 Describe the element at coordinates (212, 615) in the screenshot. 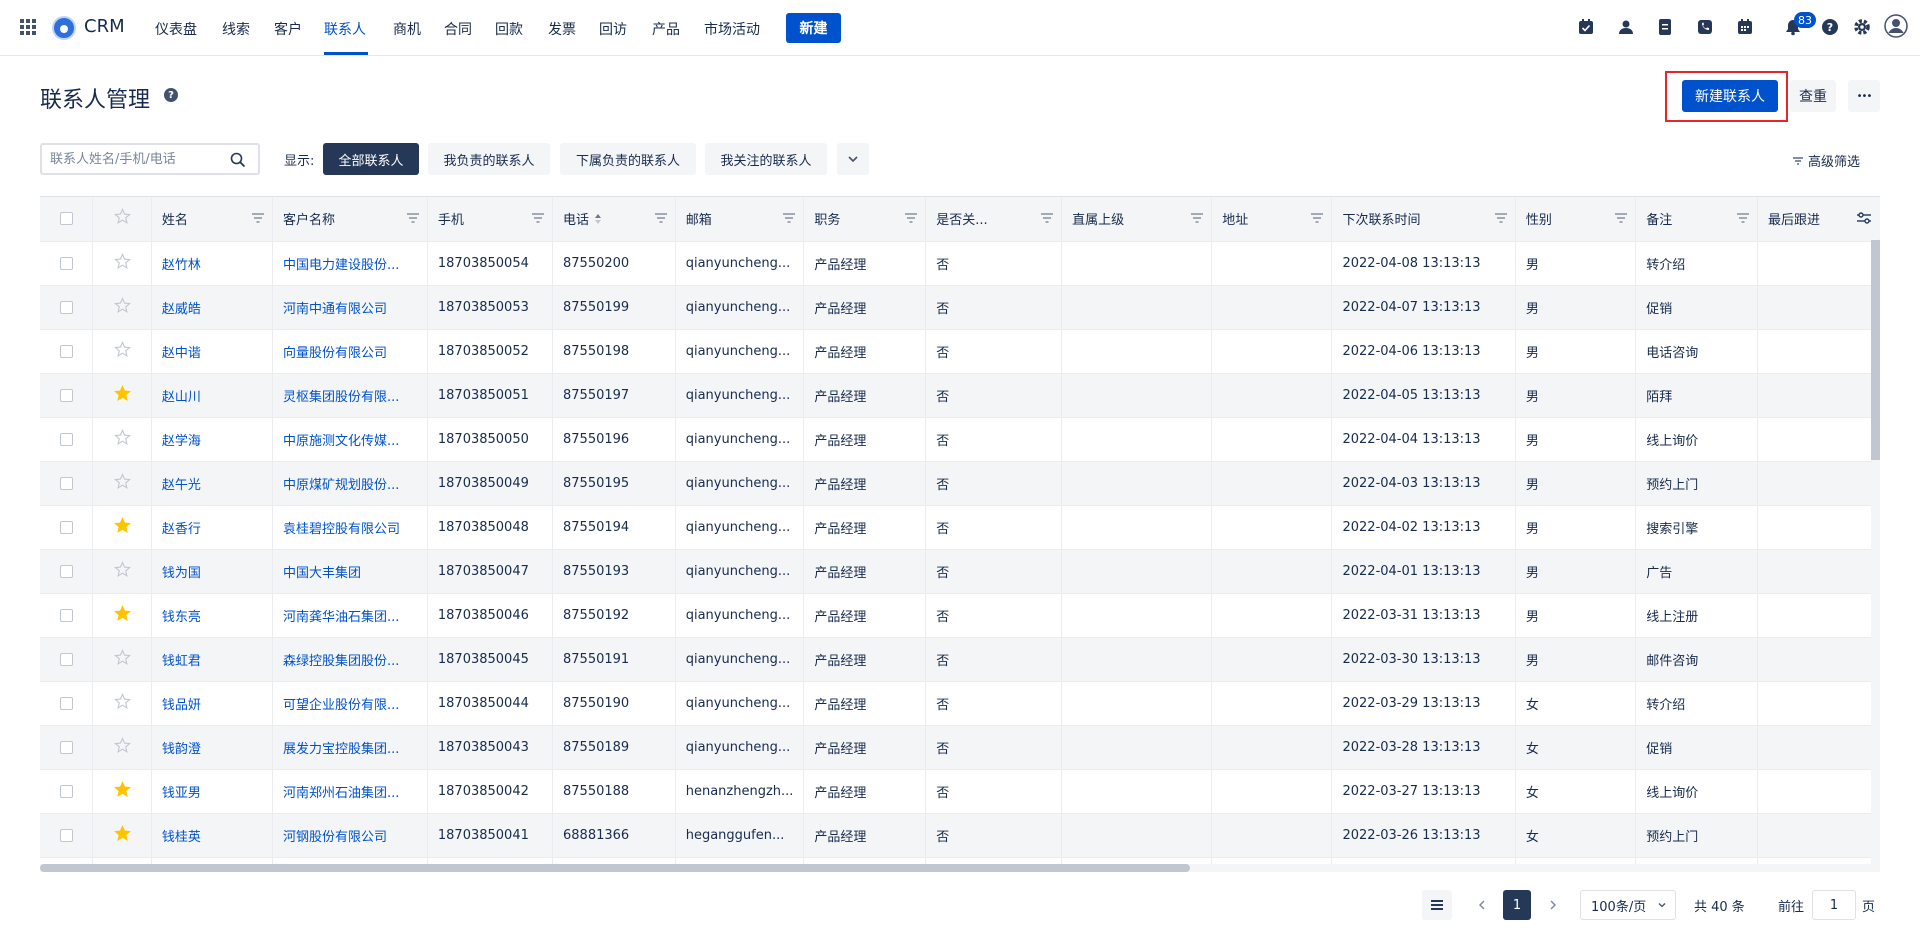

I see `cell-name: 钱东亮` at that location.